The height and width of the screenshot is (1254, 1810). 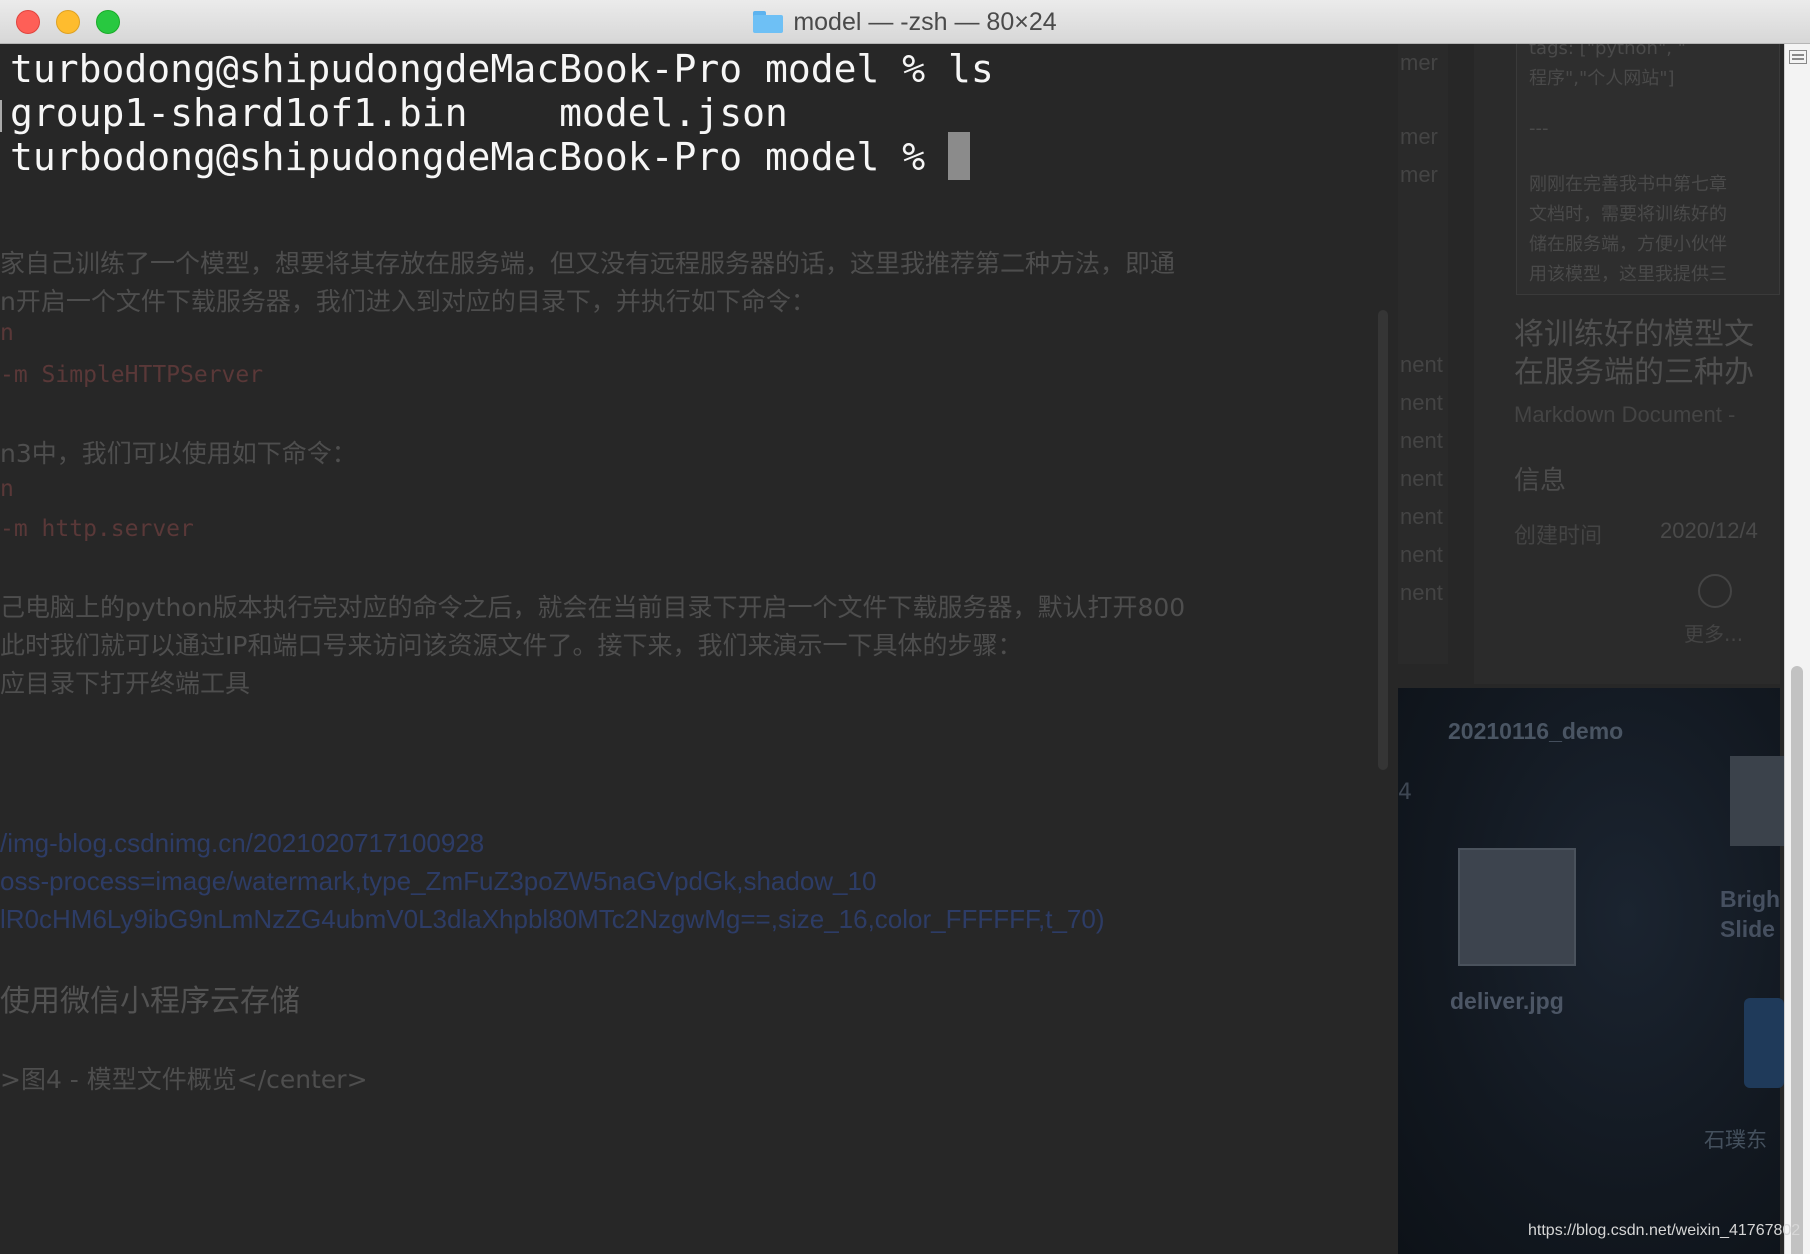 I want to click on split-pane-icon, so click(x=1798, y=57).